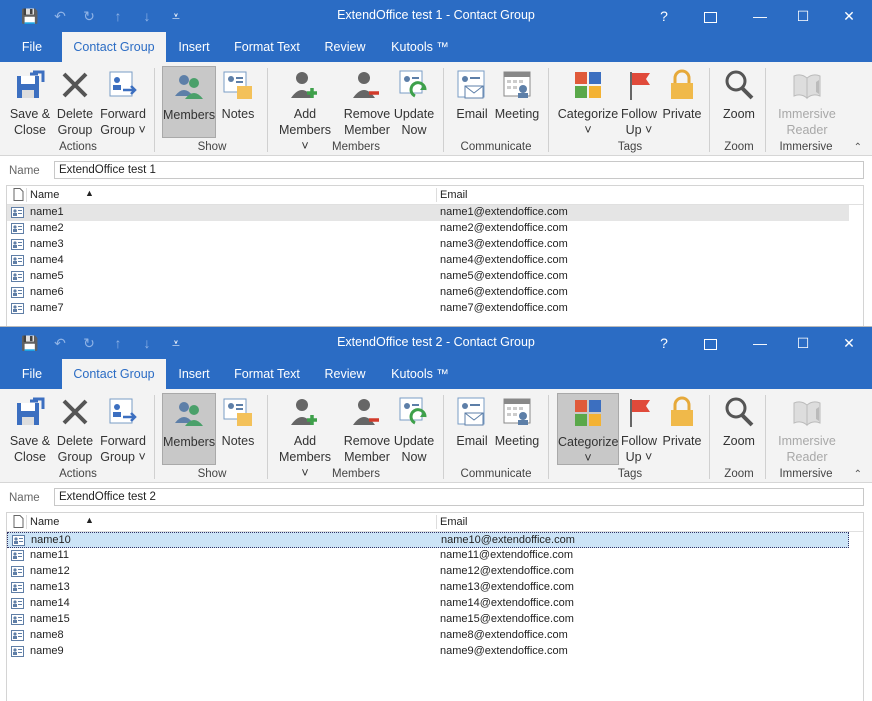 The height and width of the screenshot is (701, 872). Describe the element at coordinates (428, 245) in the screenshot. I see `list-item: name3 name3@extendoffice.com` at that location.